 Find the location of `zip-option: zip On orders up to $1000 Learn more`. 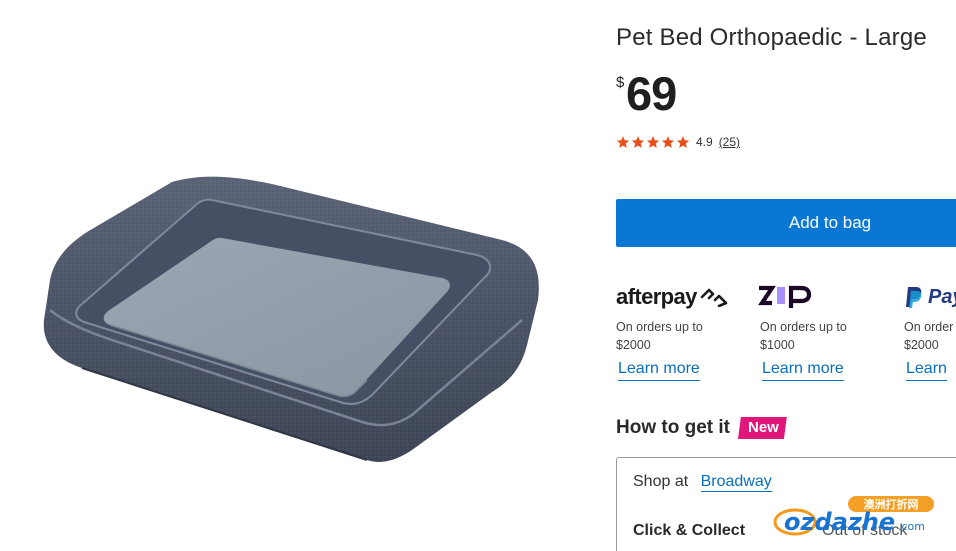

zip-option: zip On orders up to $1000 Learn more is located at coordinates (829, 330).